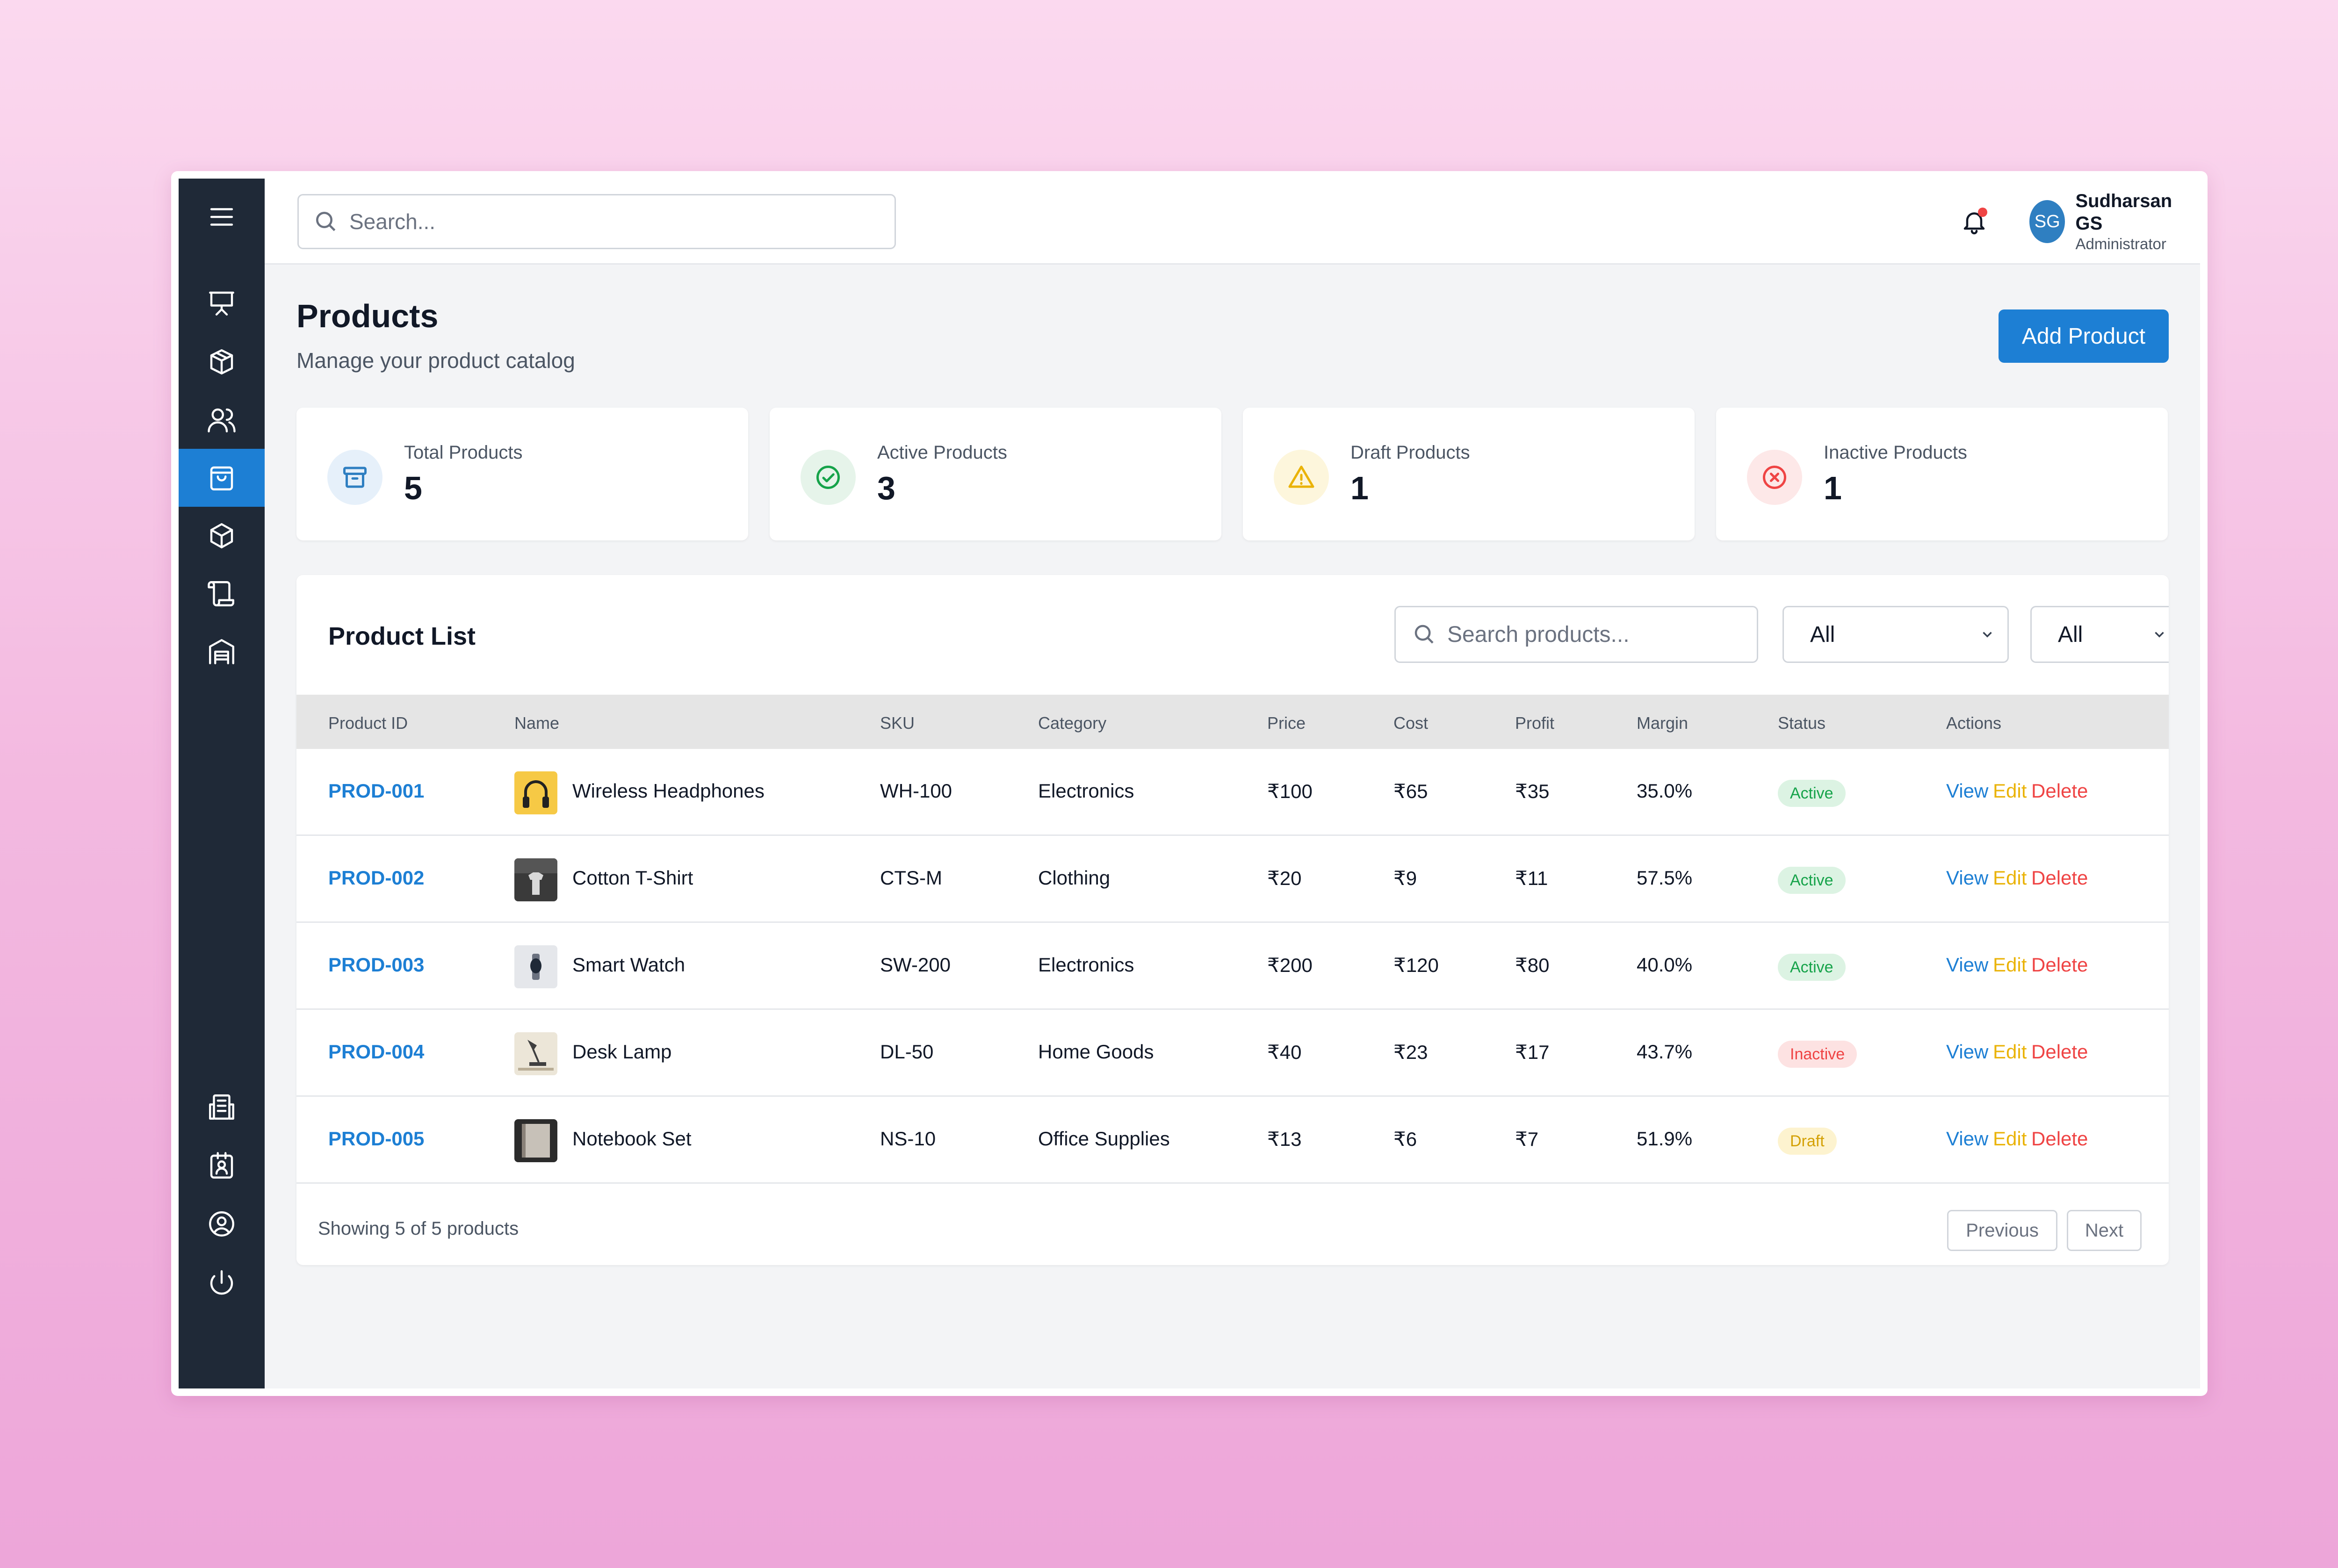 The width and height of the screenshot is (2338, 1568). I want to click on lamp-thumbnail, so click(536, 1053).